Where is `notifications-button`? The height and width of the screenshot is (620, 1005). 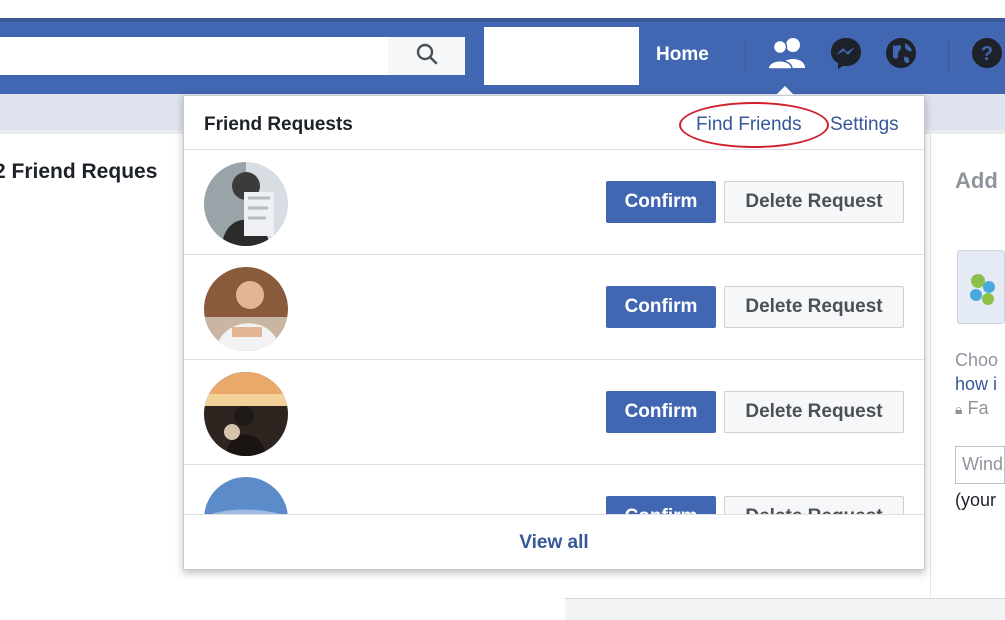
notifications-button is located at coordinates (901, 55).